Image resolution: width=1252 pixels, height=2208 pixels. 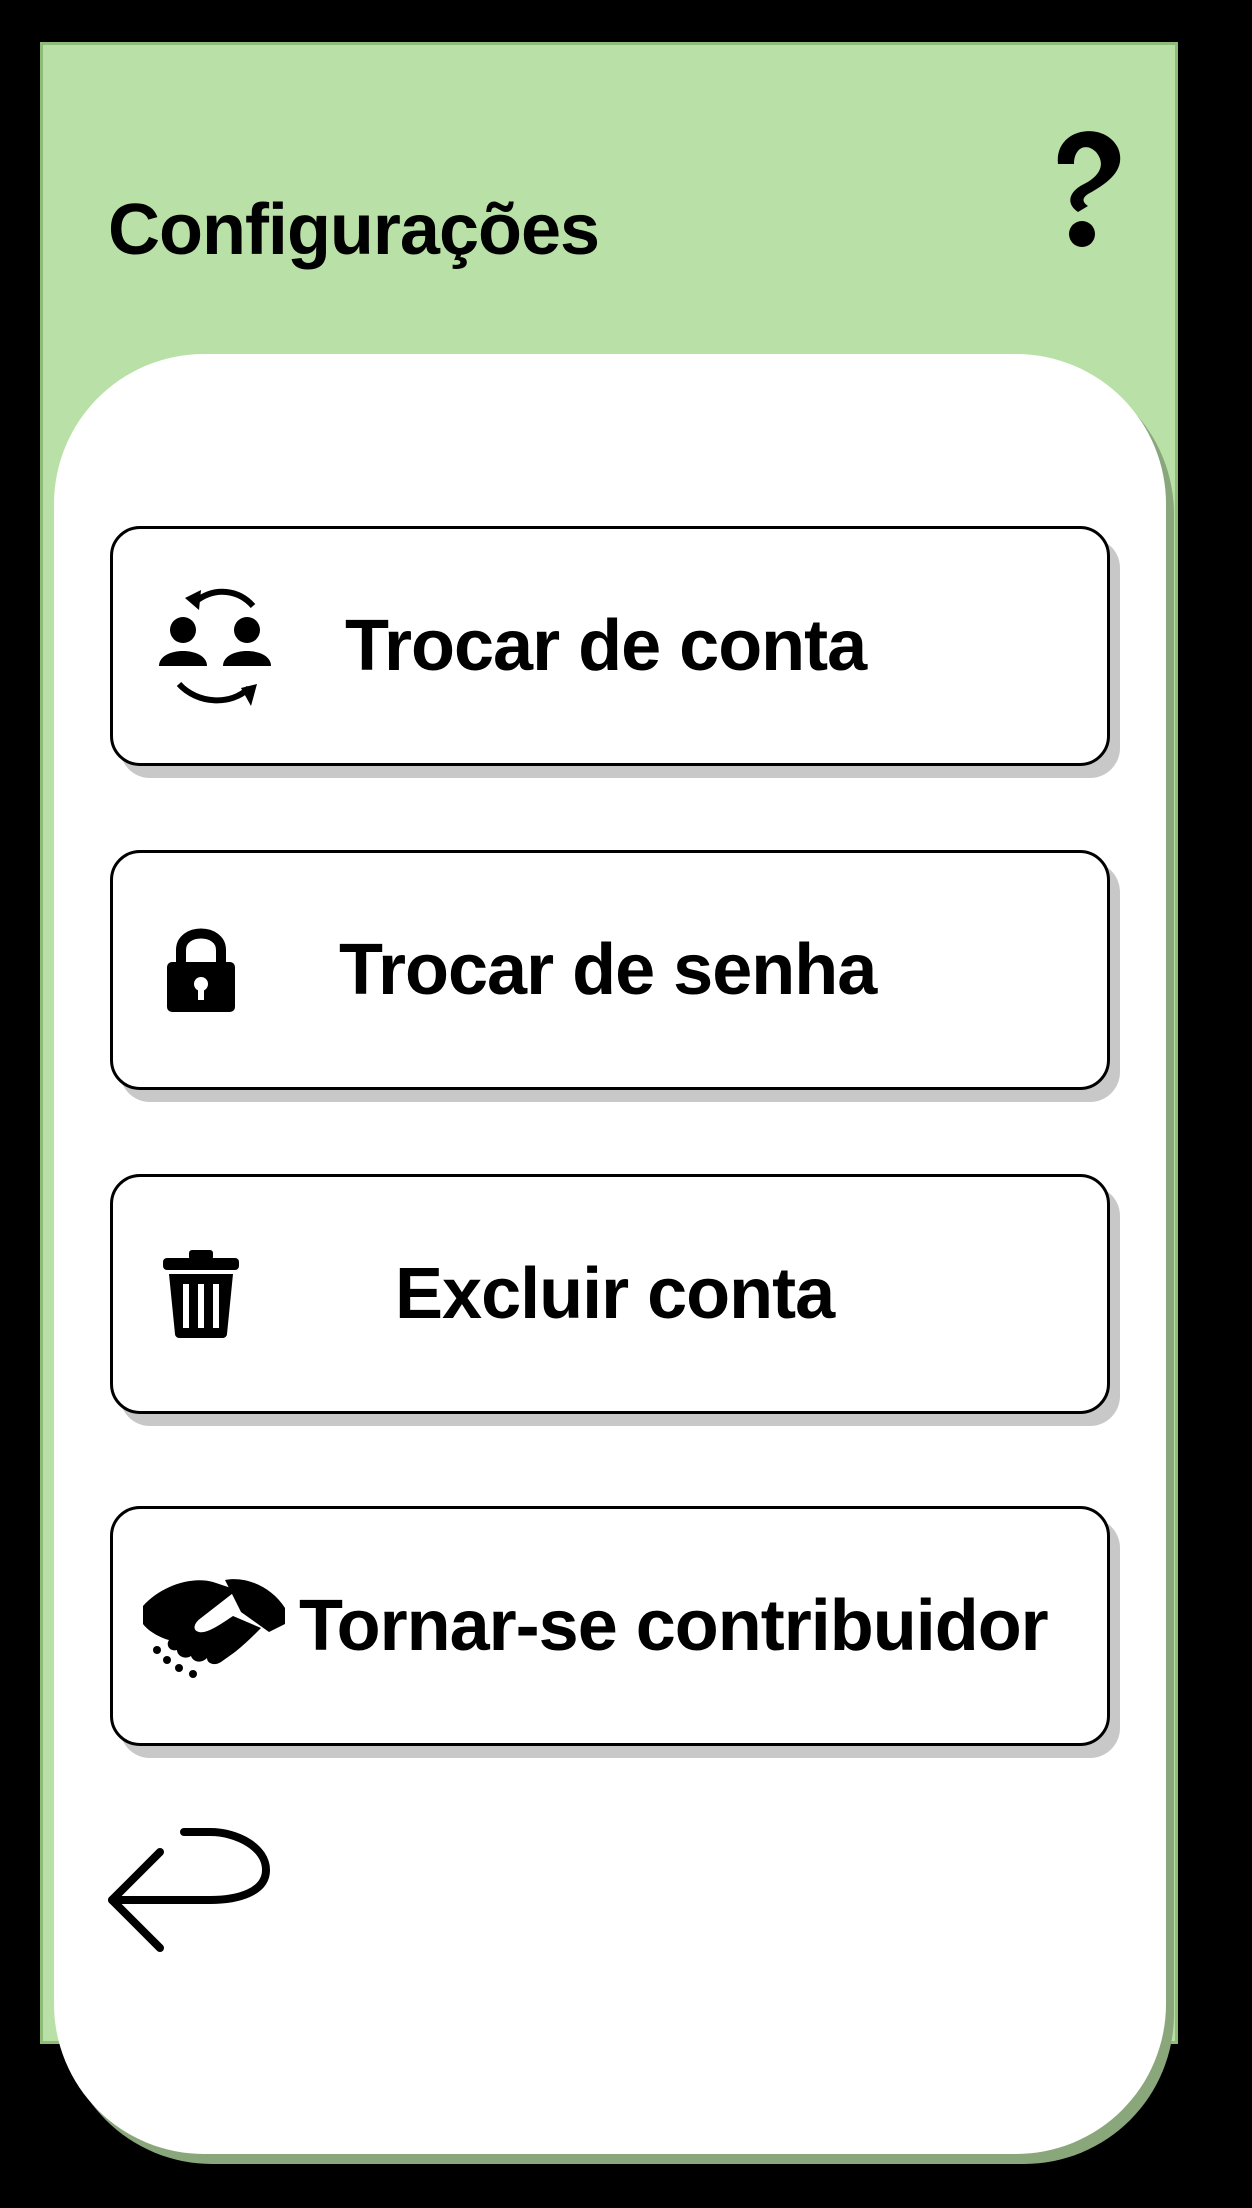 I want to click on switch-account-button: Trocar de conta, so click(x=610, y=646).